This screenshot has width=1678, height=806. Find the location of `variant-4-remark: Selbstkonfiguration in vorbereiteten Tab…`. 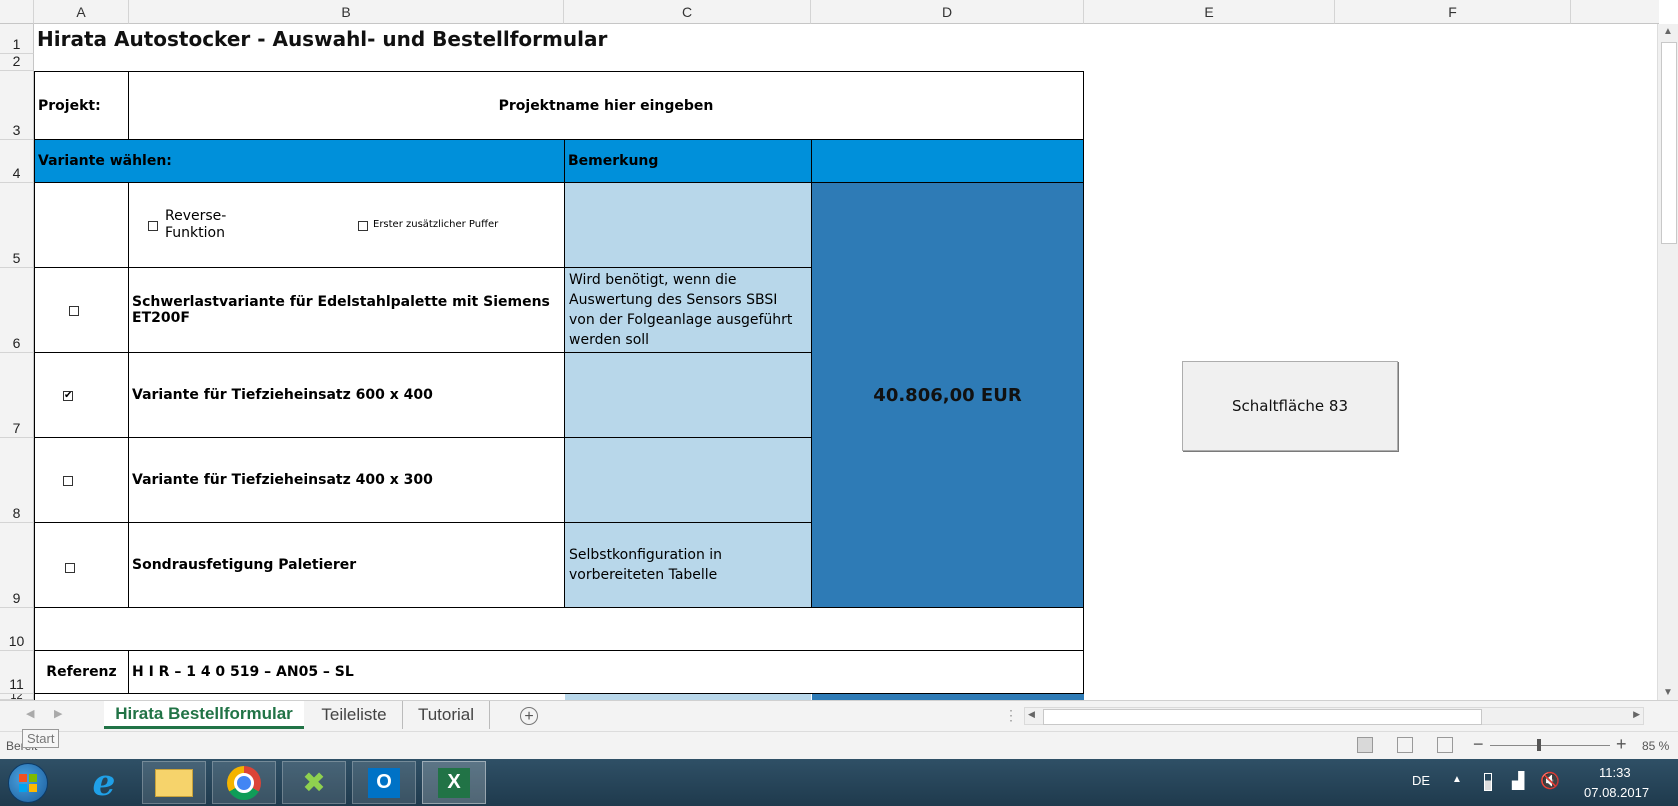

variant-4-remark: Selbstkonfiguration in vorbereiteten Tab… is located at coordinates (688, 565).